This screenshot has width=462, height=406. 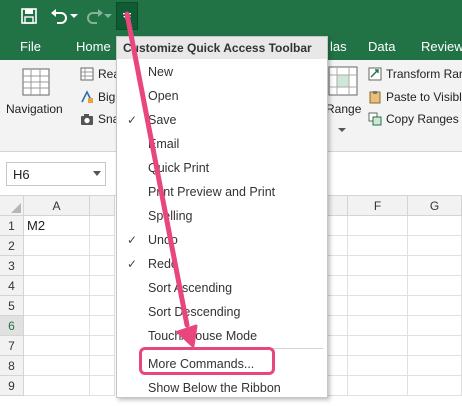 I want to click on undo-dropdown-icon, so click(x=74, y=16).